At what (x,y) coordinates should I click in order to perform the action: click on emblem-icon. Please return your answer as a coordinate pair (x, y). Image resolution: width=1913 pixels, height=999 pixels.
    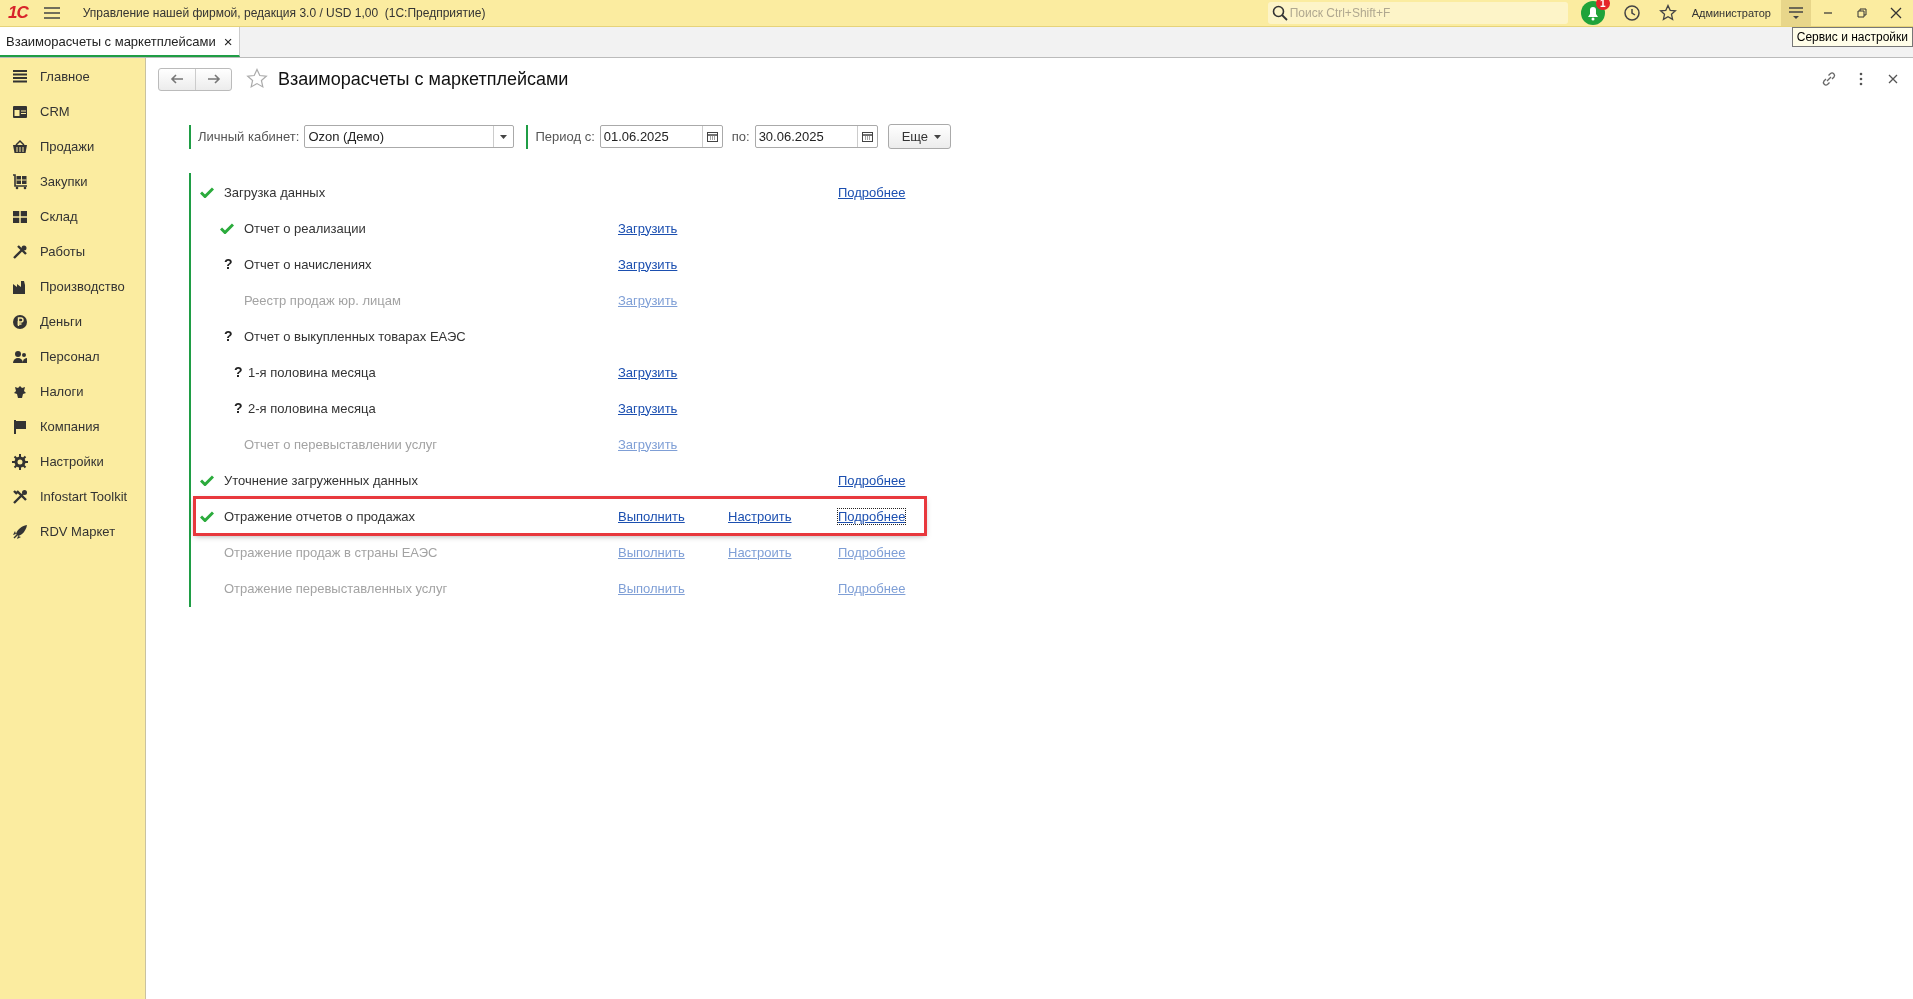
    Looking at the image, I should click on (20, 391).